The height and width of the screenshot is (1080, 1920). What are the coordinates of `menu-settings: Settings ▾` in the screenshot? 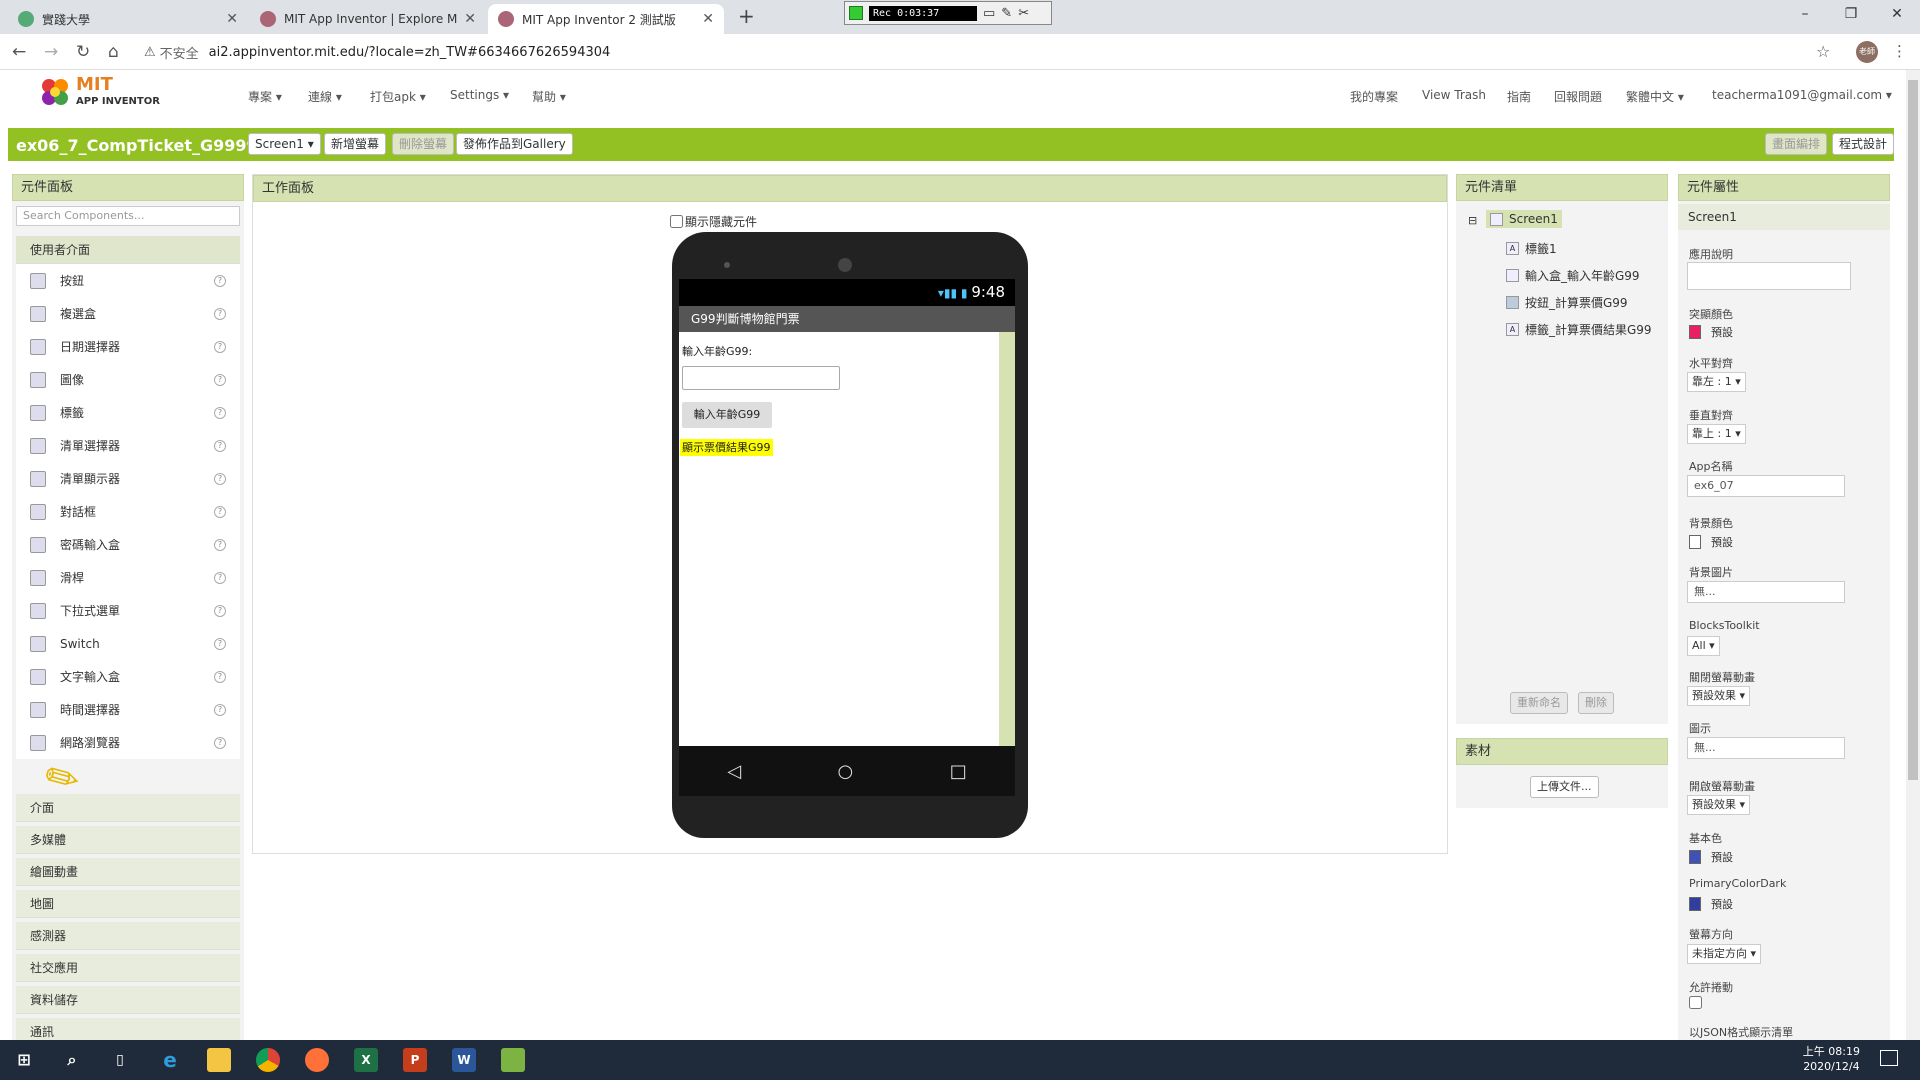 It's located at (479, 95).